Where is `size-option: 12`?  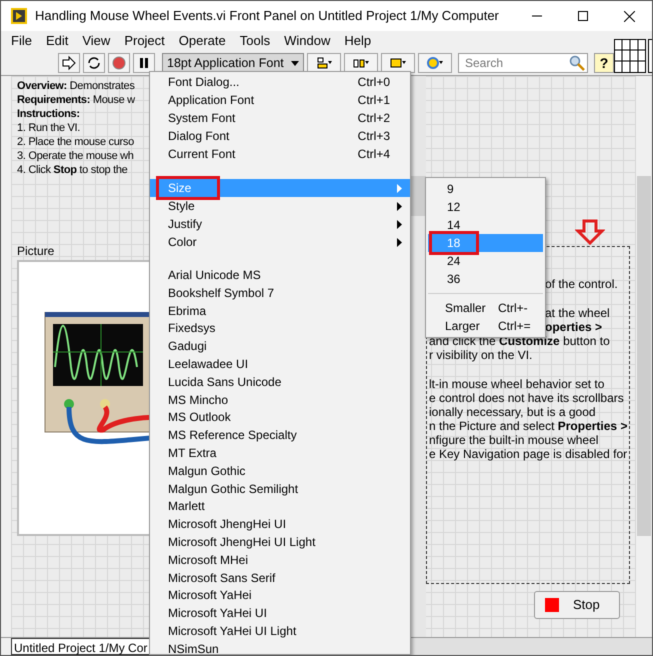 size-option: 12 is located at coordinates (485, 207).